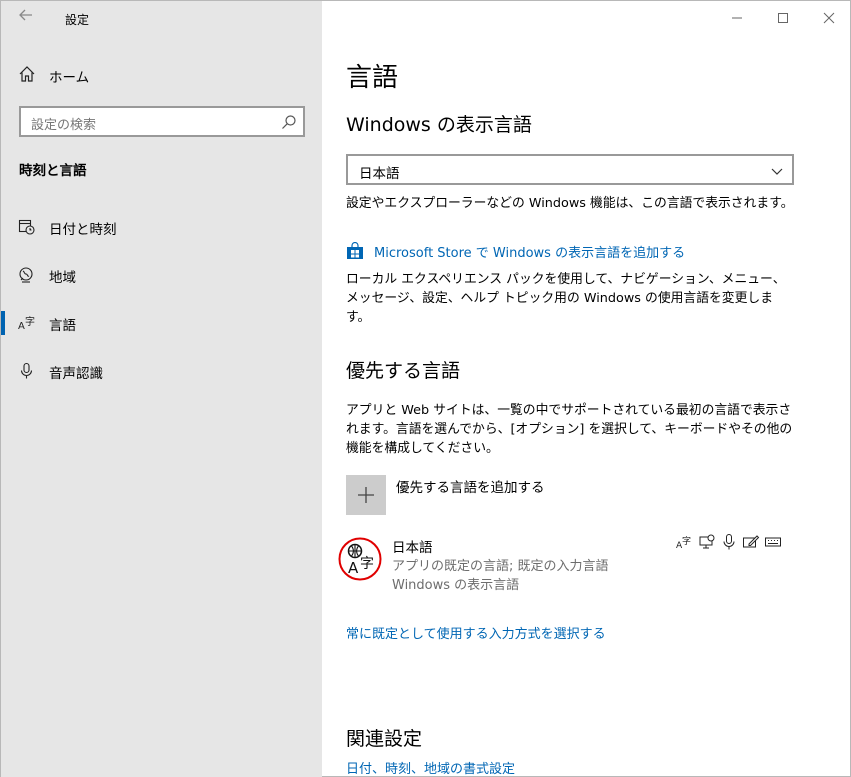  Describe the element at coordinates (470, 486) in the screenshot. I see `add-language-label: 優先する言語を追加する` at that location.